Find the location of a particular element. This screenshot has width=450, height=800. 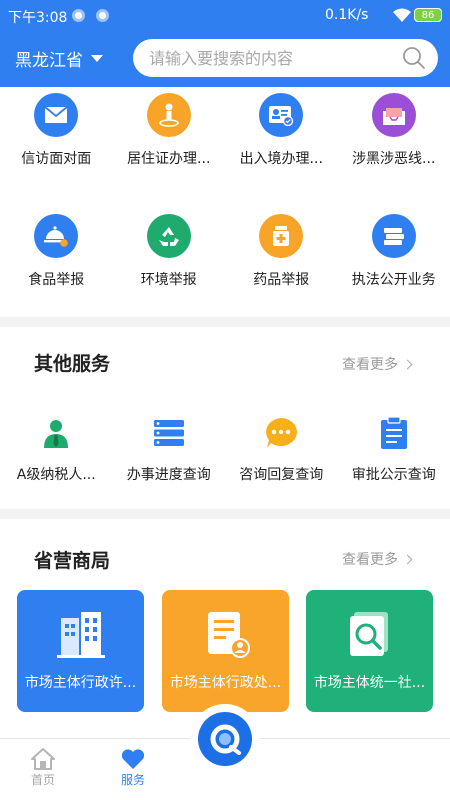

service-label: 审批公示查询 is located at coordinates (393, 475).